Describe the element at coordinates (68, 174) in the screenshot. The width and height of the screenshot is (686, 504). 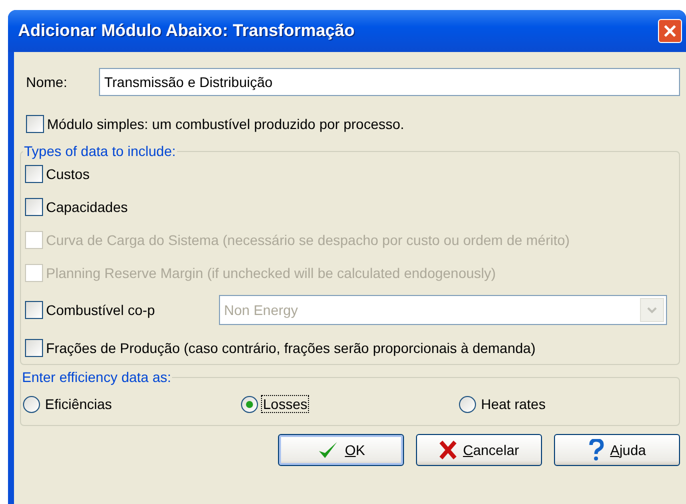
I see `checkbox-label: Custos` at that location.